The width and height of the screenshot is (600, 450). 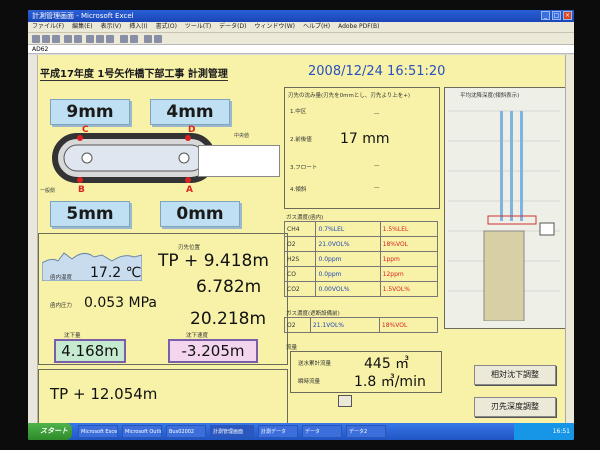 What do you see at coordinates (134, 73) in the screenshot?
I see `page-title: 平成17年度 1号矢作橋下部工事 計測管理` at bounding box center [134, 73].